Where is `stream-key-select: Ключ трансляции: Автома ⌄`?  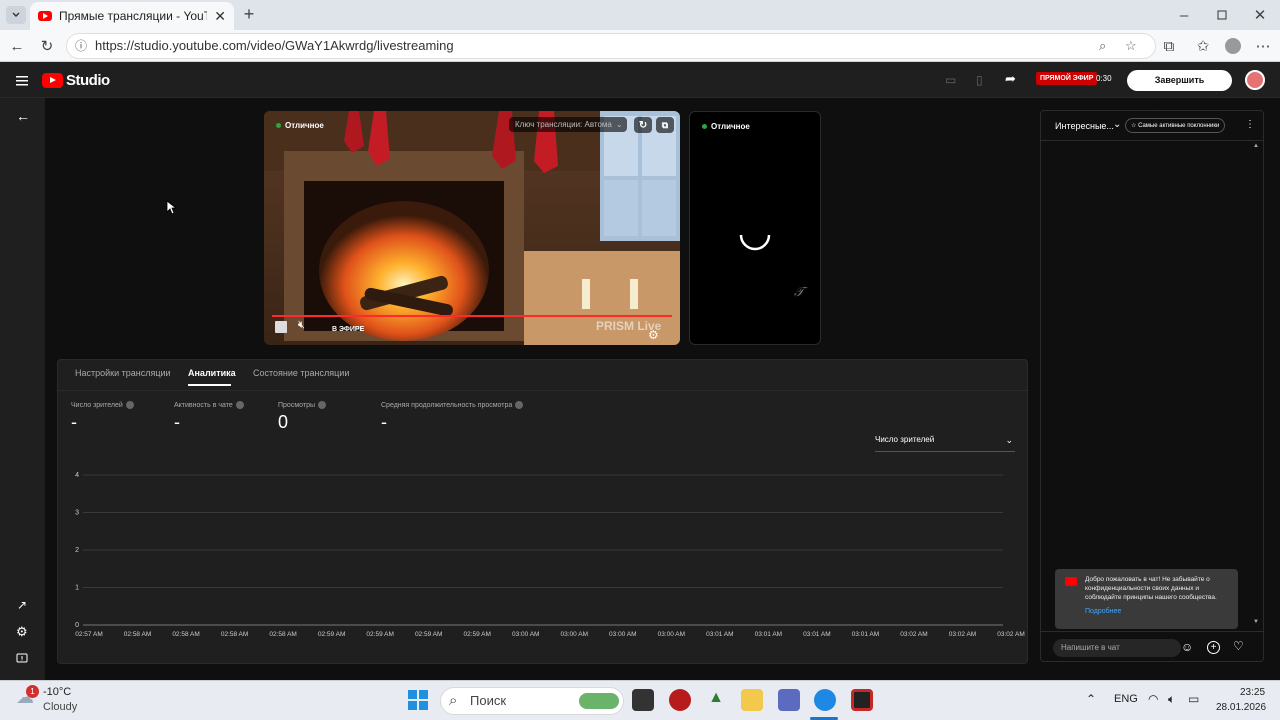 stream-key-select: Ключ трансляции: Автома ⌄ is located at coordinates (568, 124).